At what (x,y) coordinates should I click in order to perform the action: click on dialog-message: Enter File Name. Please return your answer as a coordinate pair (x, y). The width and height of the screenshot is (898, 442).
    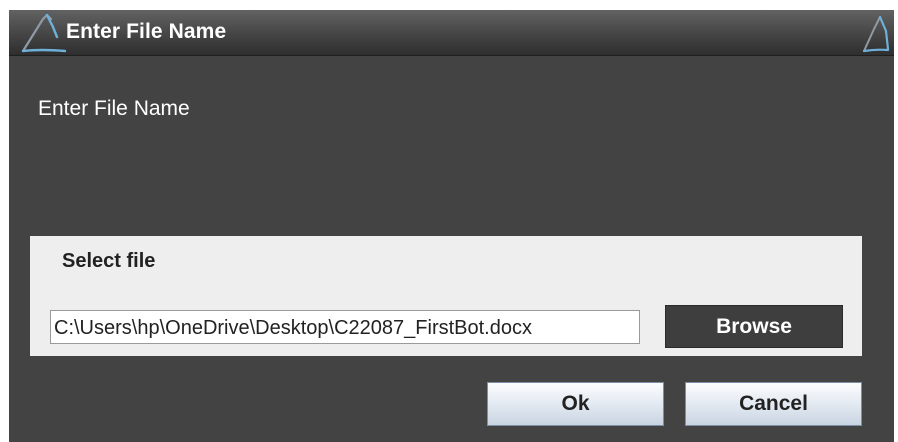
    Looking at the image, I should click on (114, 108).